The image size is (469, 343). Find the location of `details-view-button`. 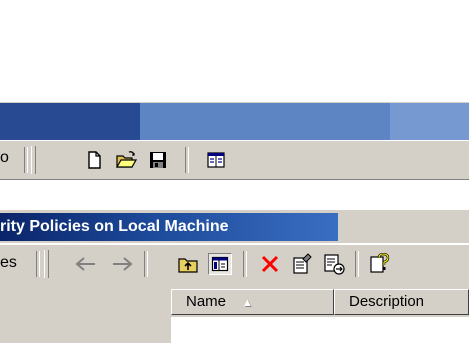

details-view-button is located at coordinates (216, 160).